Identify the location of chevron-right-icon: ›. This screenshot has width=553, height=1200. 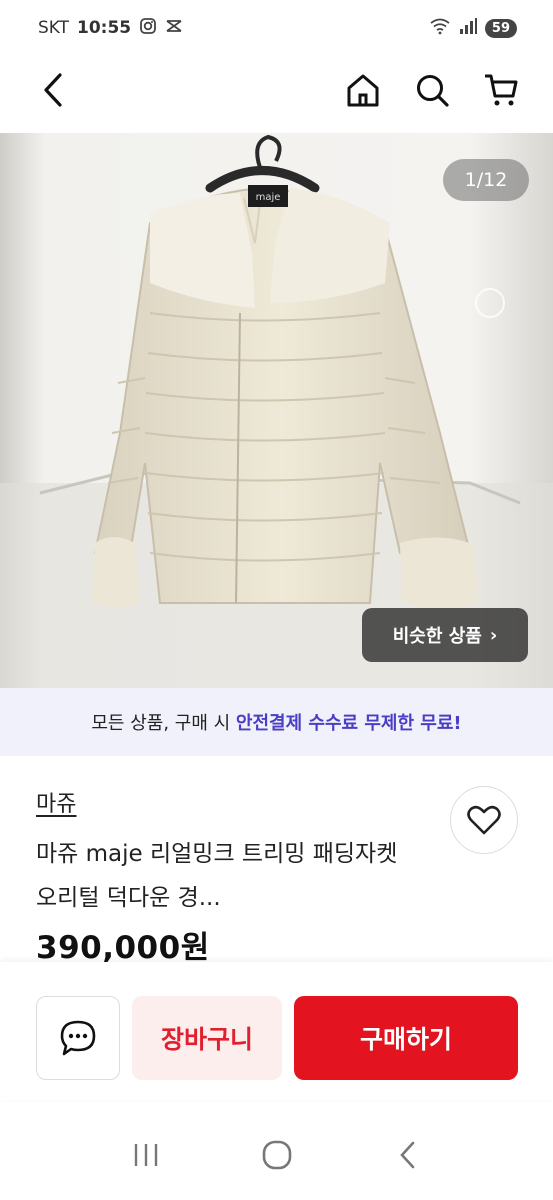
(493, 635).